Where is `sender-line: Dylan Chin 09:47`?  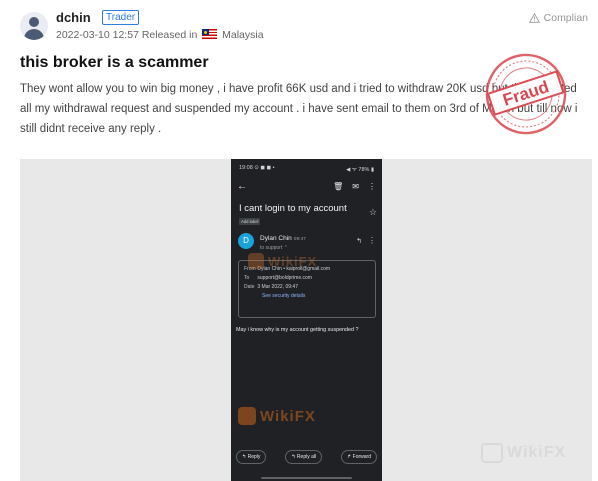 sender-line: Dylan Chin 09:47 is located at coordinates (283, 238).